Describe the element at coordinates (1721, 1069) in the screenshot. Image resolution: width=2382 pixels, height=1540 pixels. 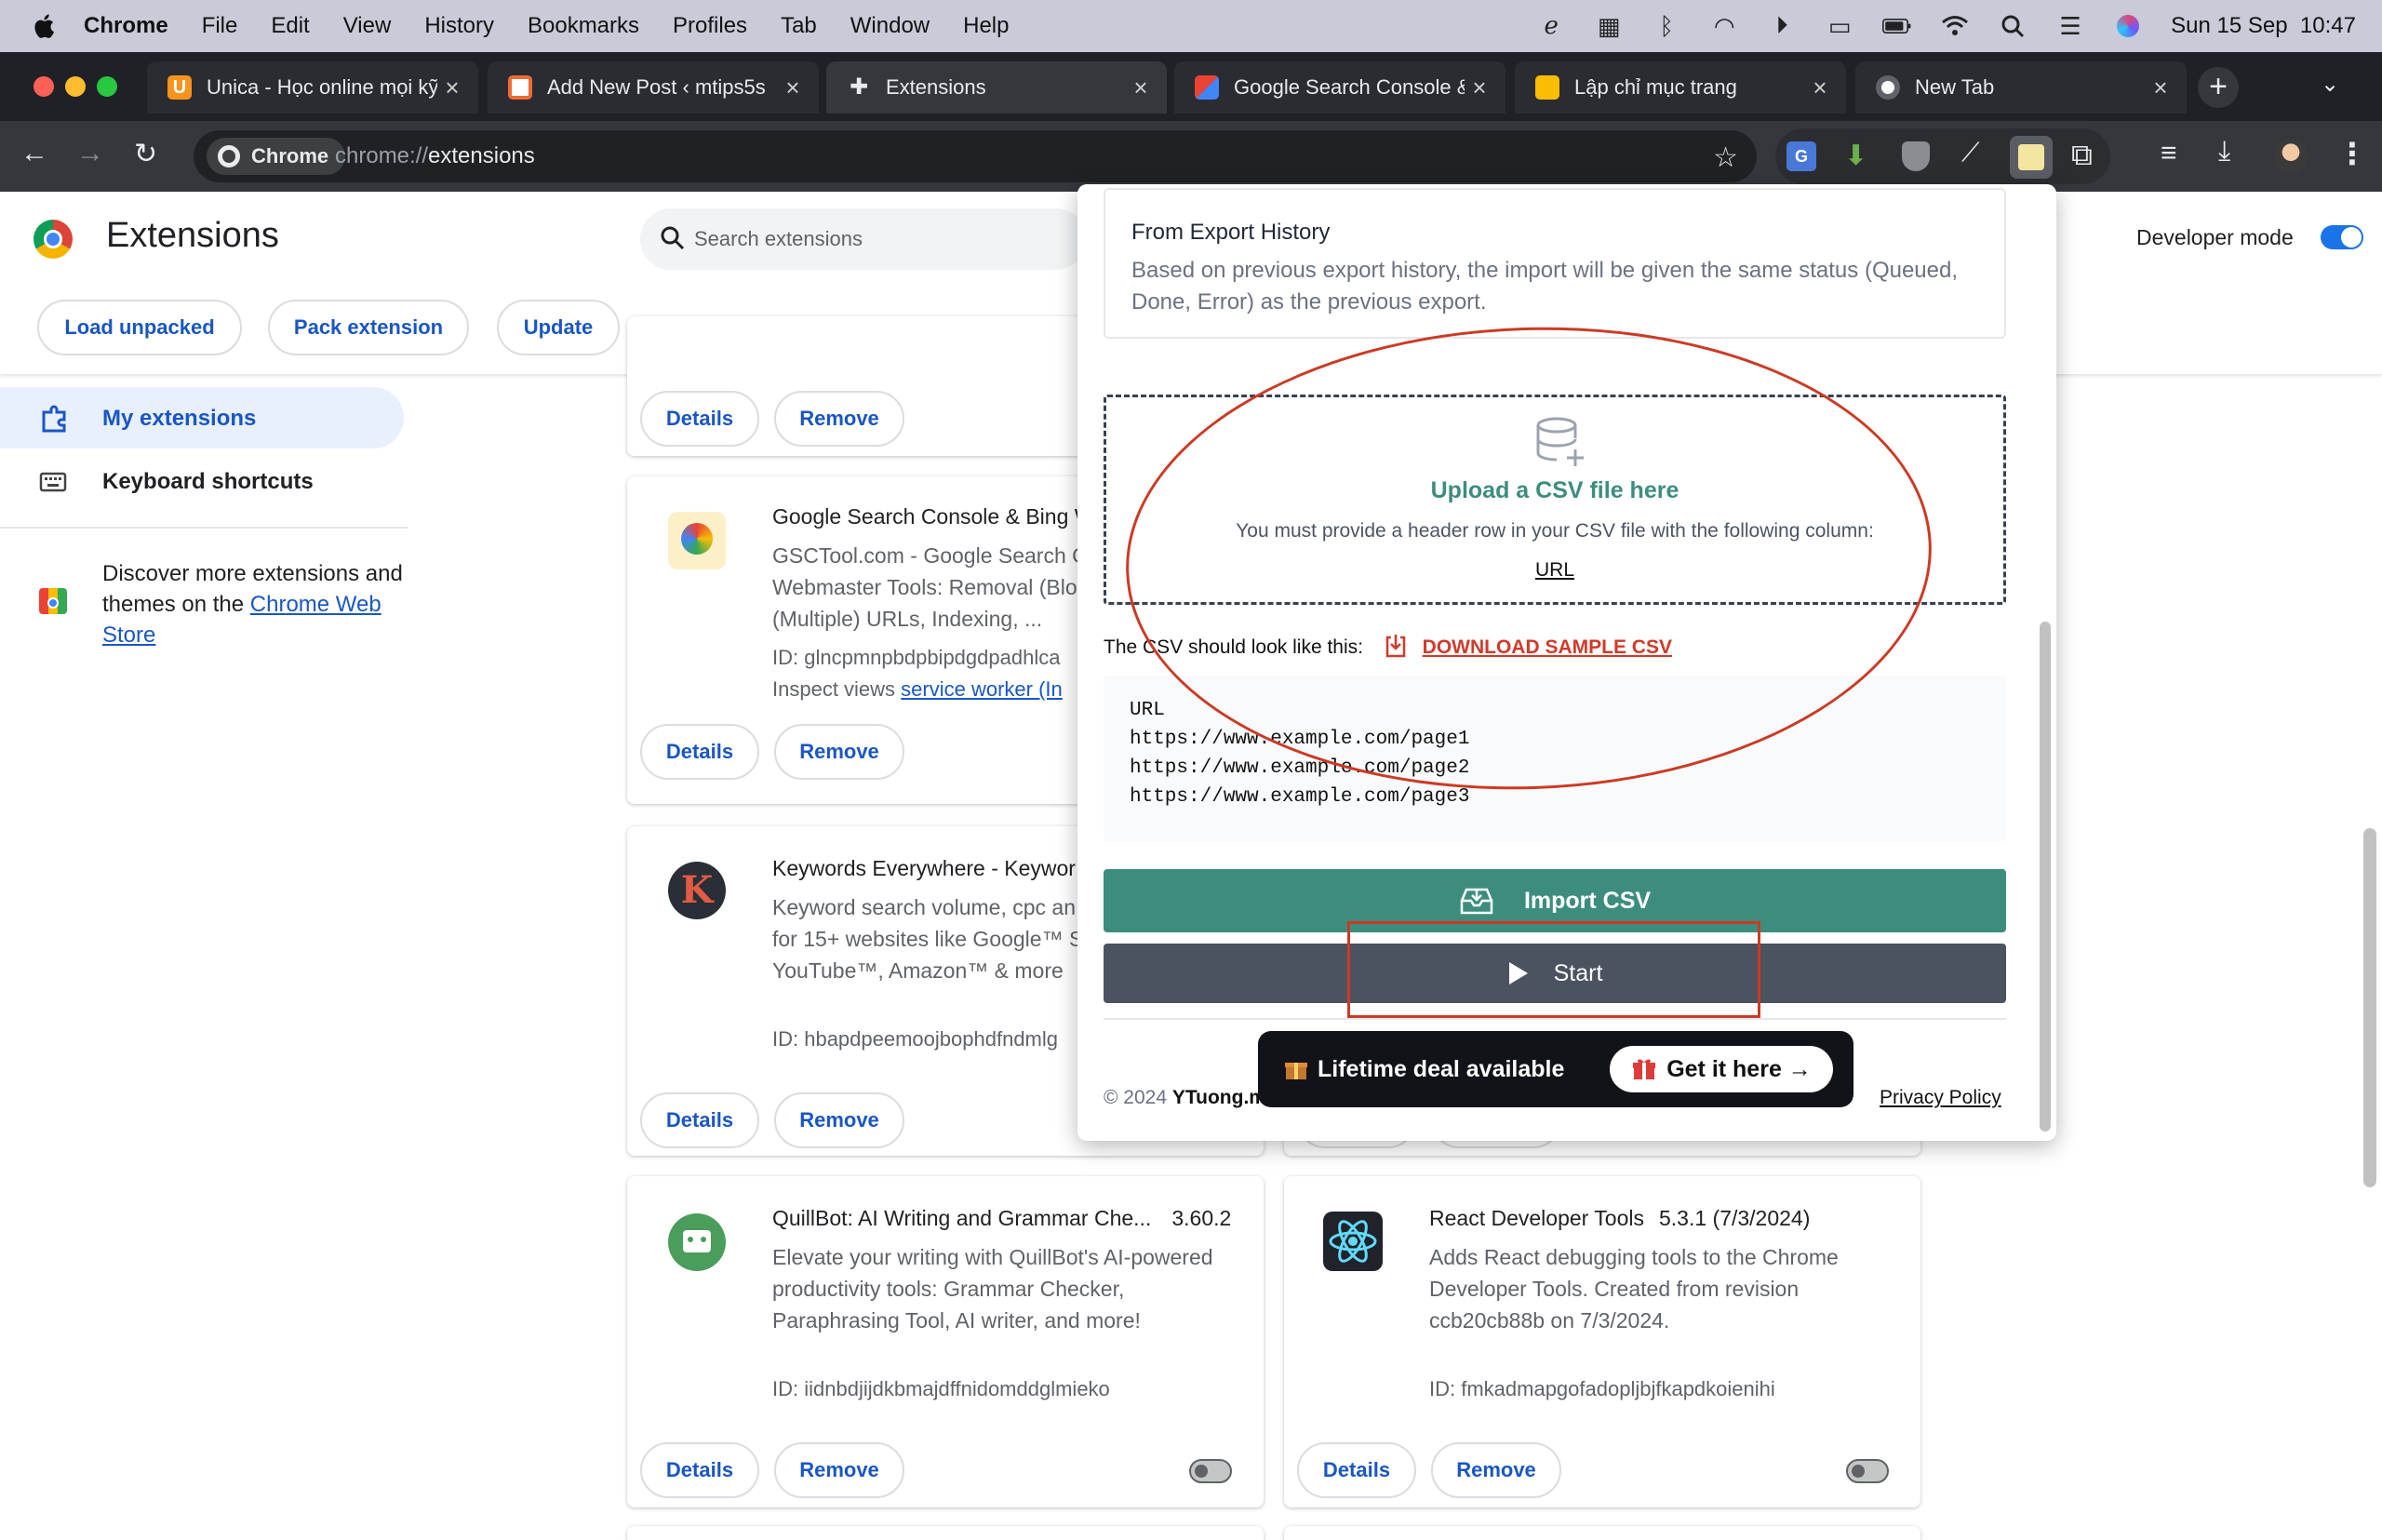
I see `get-it-here-button: Get it here →` at that location.